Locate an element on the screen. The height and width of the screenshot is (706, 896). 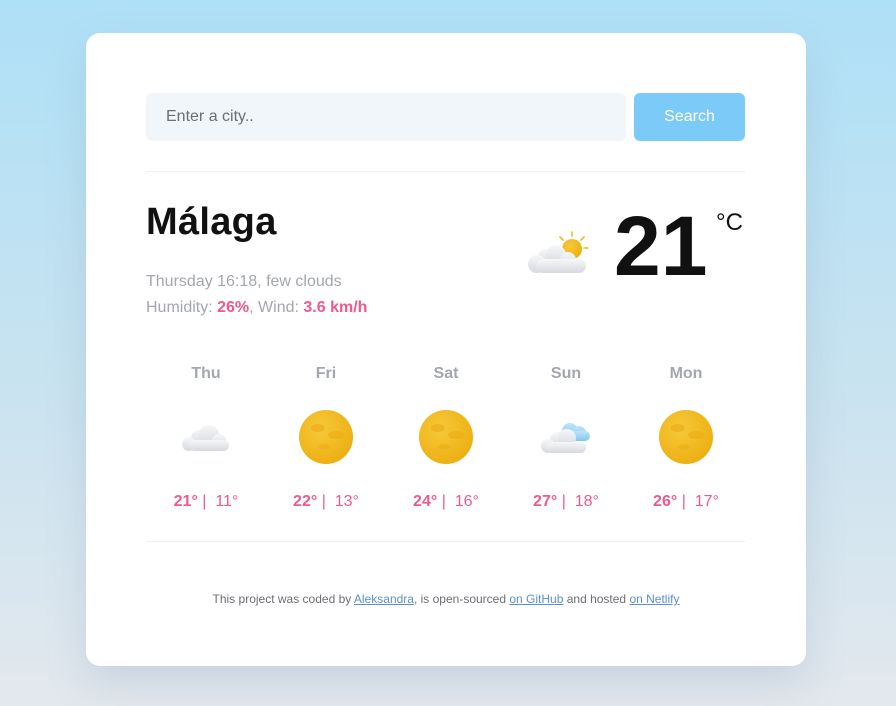
forecast-temps: 22° | 13° is located at coordinates (326, 502).